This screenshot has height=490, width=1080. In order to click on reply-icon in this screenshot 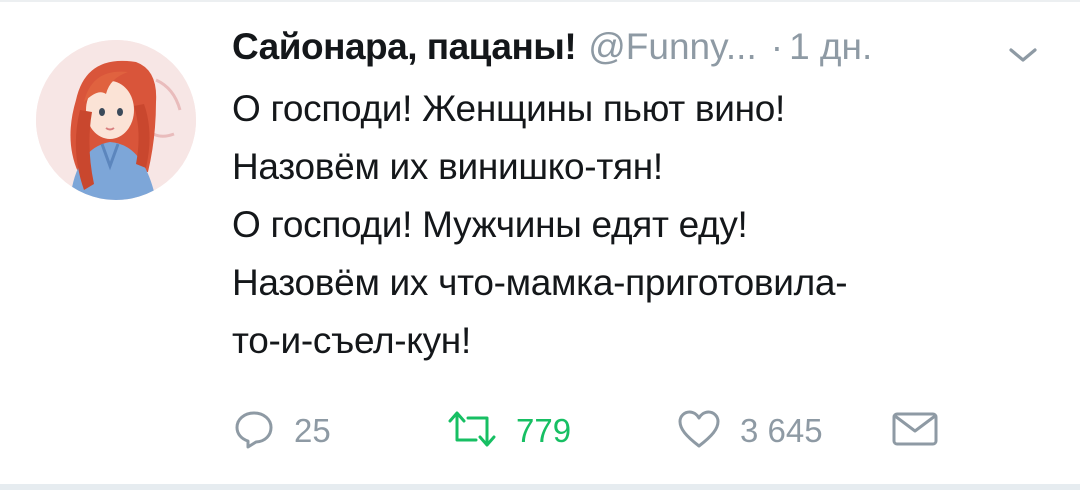, I will do `click(254, 431)`.